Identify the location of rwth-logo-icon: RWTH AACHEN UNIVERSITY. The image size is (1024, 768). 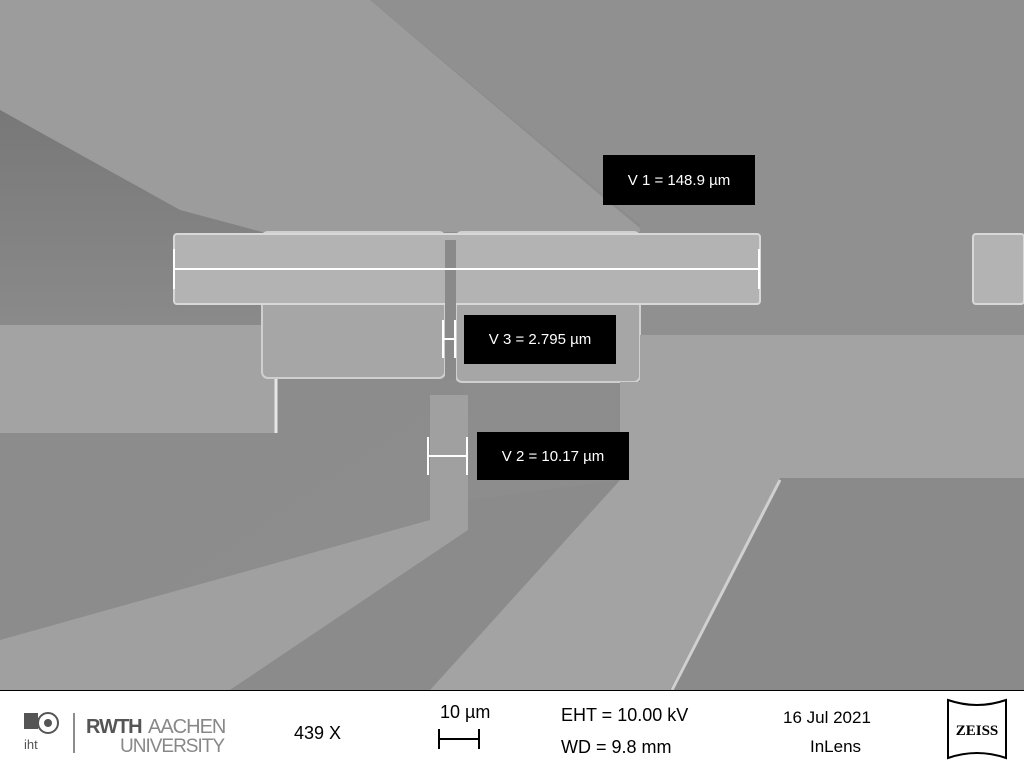
(149, 734).